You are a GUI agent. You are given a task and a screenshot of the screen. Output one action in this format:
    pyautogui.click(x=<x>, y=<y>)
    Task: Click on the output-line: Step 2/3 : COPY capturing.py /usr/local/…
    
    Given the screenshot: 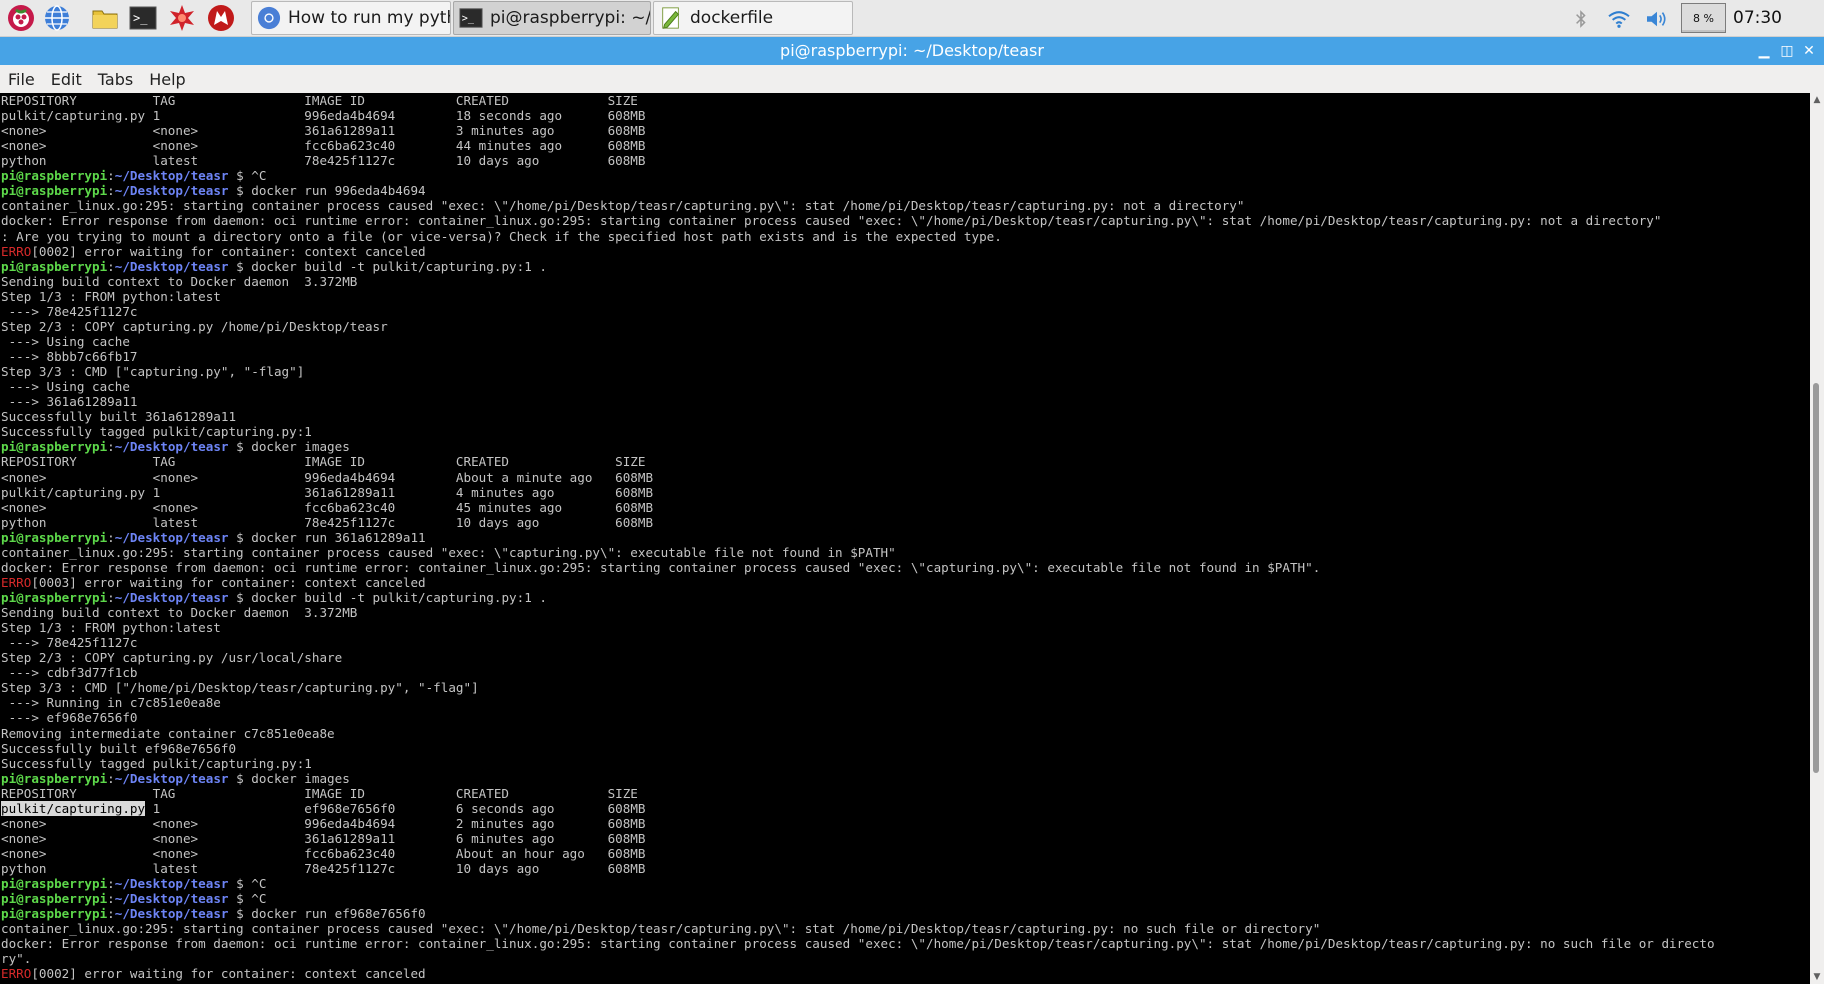 What is the action you would take?
    pyautogui.click(x=172, y=658)
    